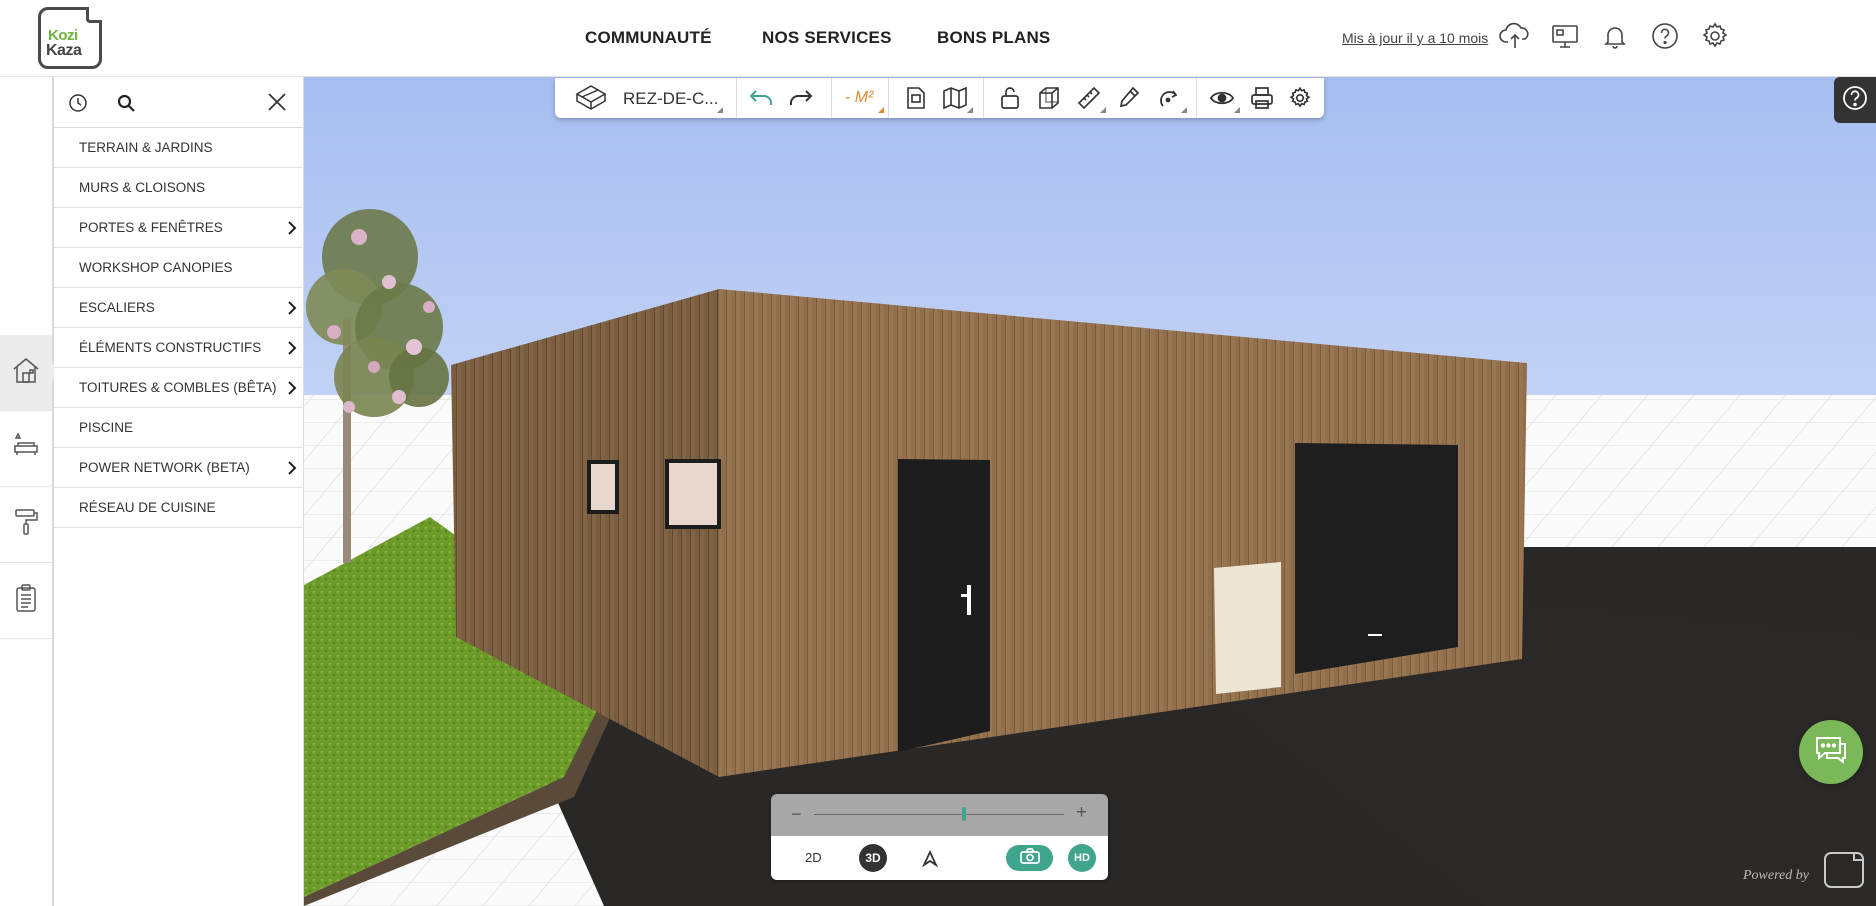 The width and height of the screenshot is (1876, 906). What do you see at coordinates (156, 267) in the screenshot?
I see `catalog-item-label: WORKSHOP CANOPIES` at bounding box center [156, 267].